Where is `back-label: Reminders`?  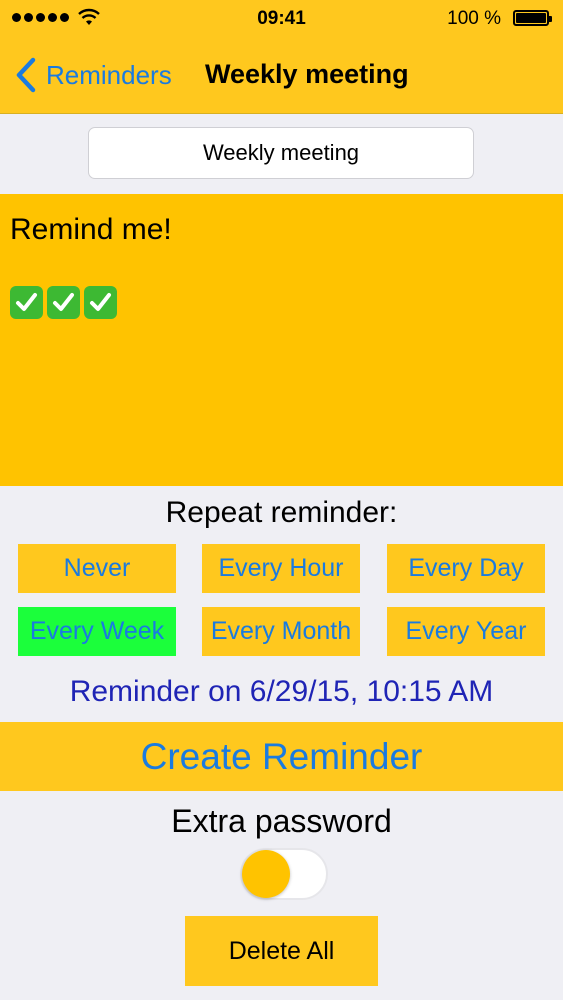 back-label: Reminders is located at coordinates (109, 74).